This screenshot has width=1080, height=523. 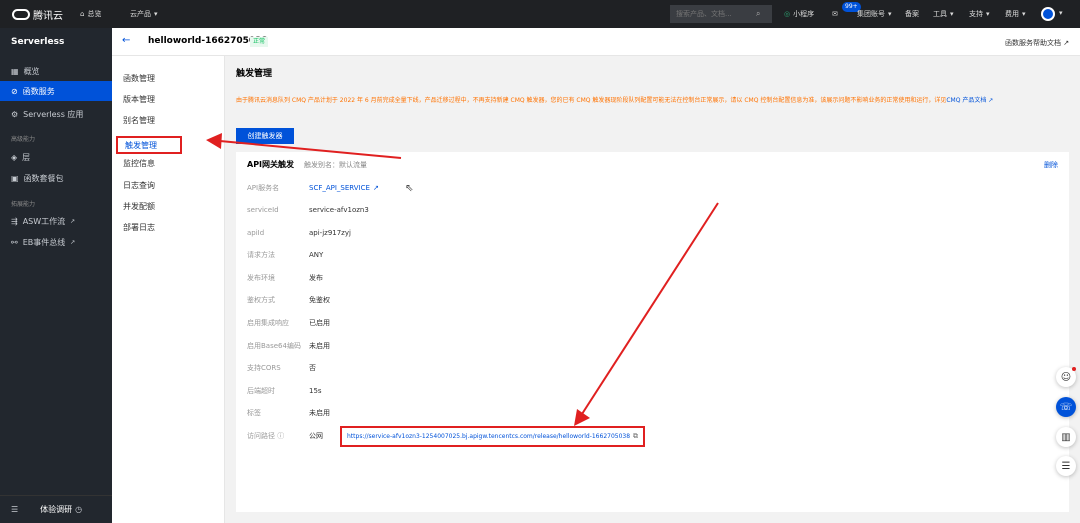 I want to click on row-value: 已启用, so click(x=319, y=323).